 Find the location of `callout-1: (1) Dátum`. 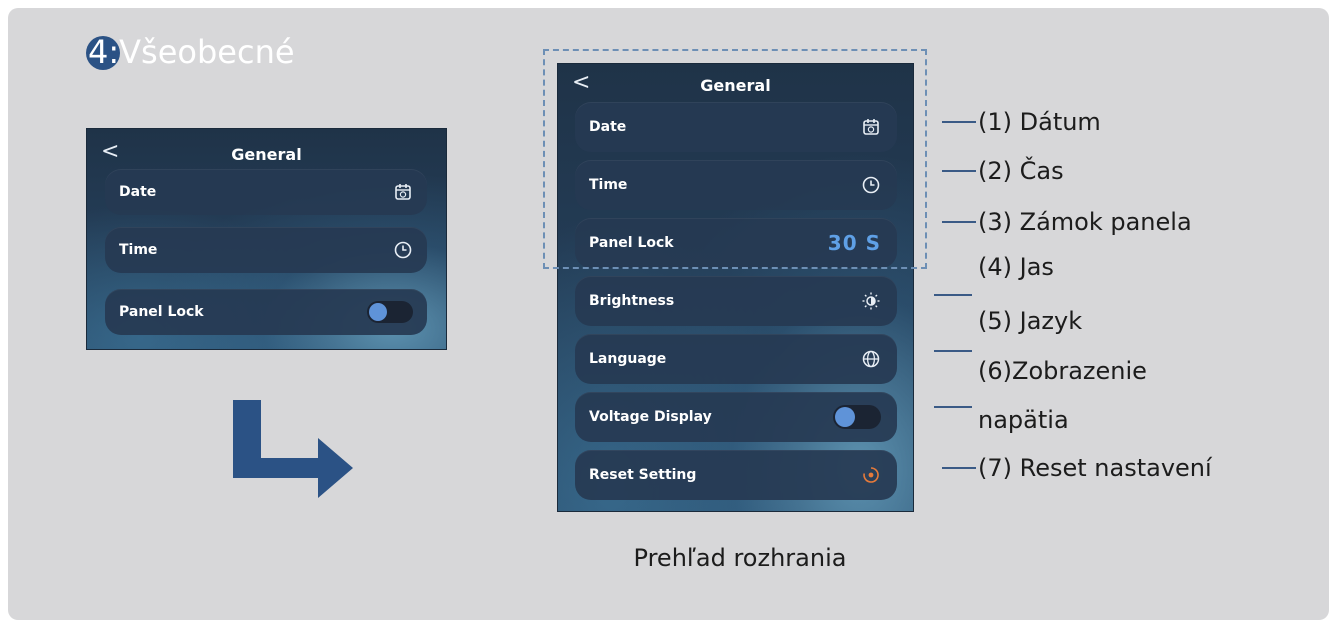

callout-1: (1) Dátum is located at coordinates (1021, 122).